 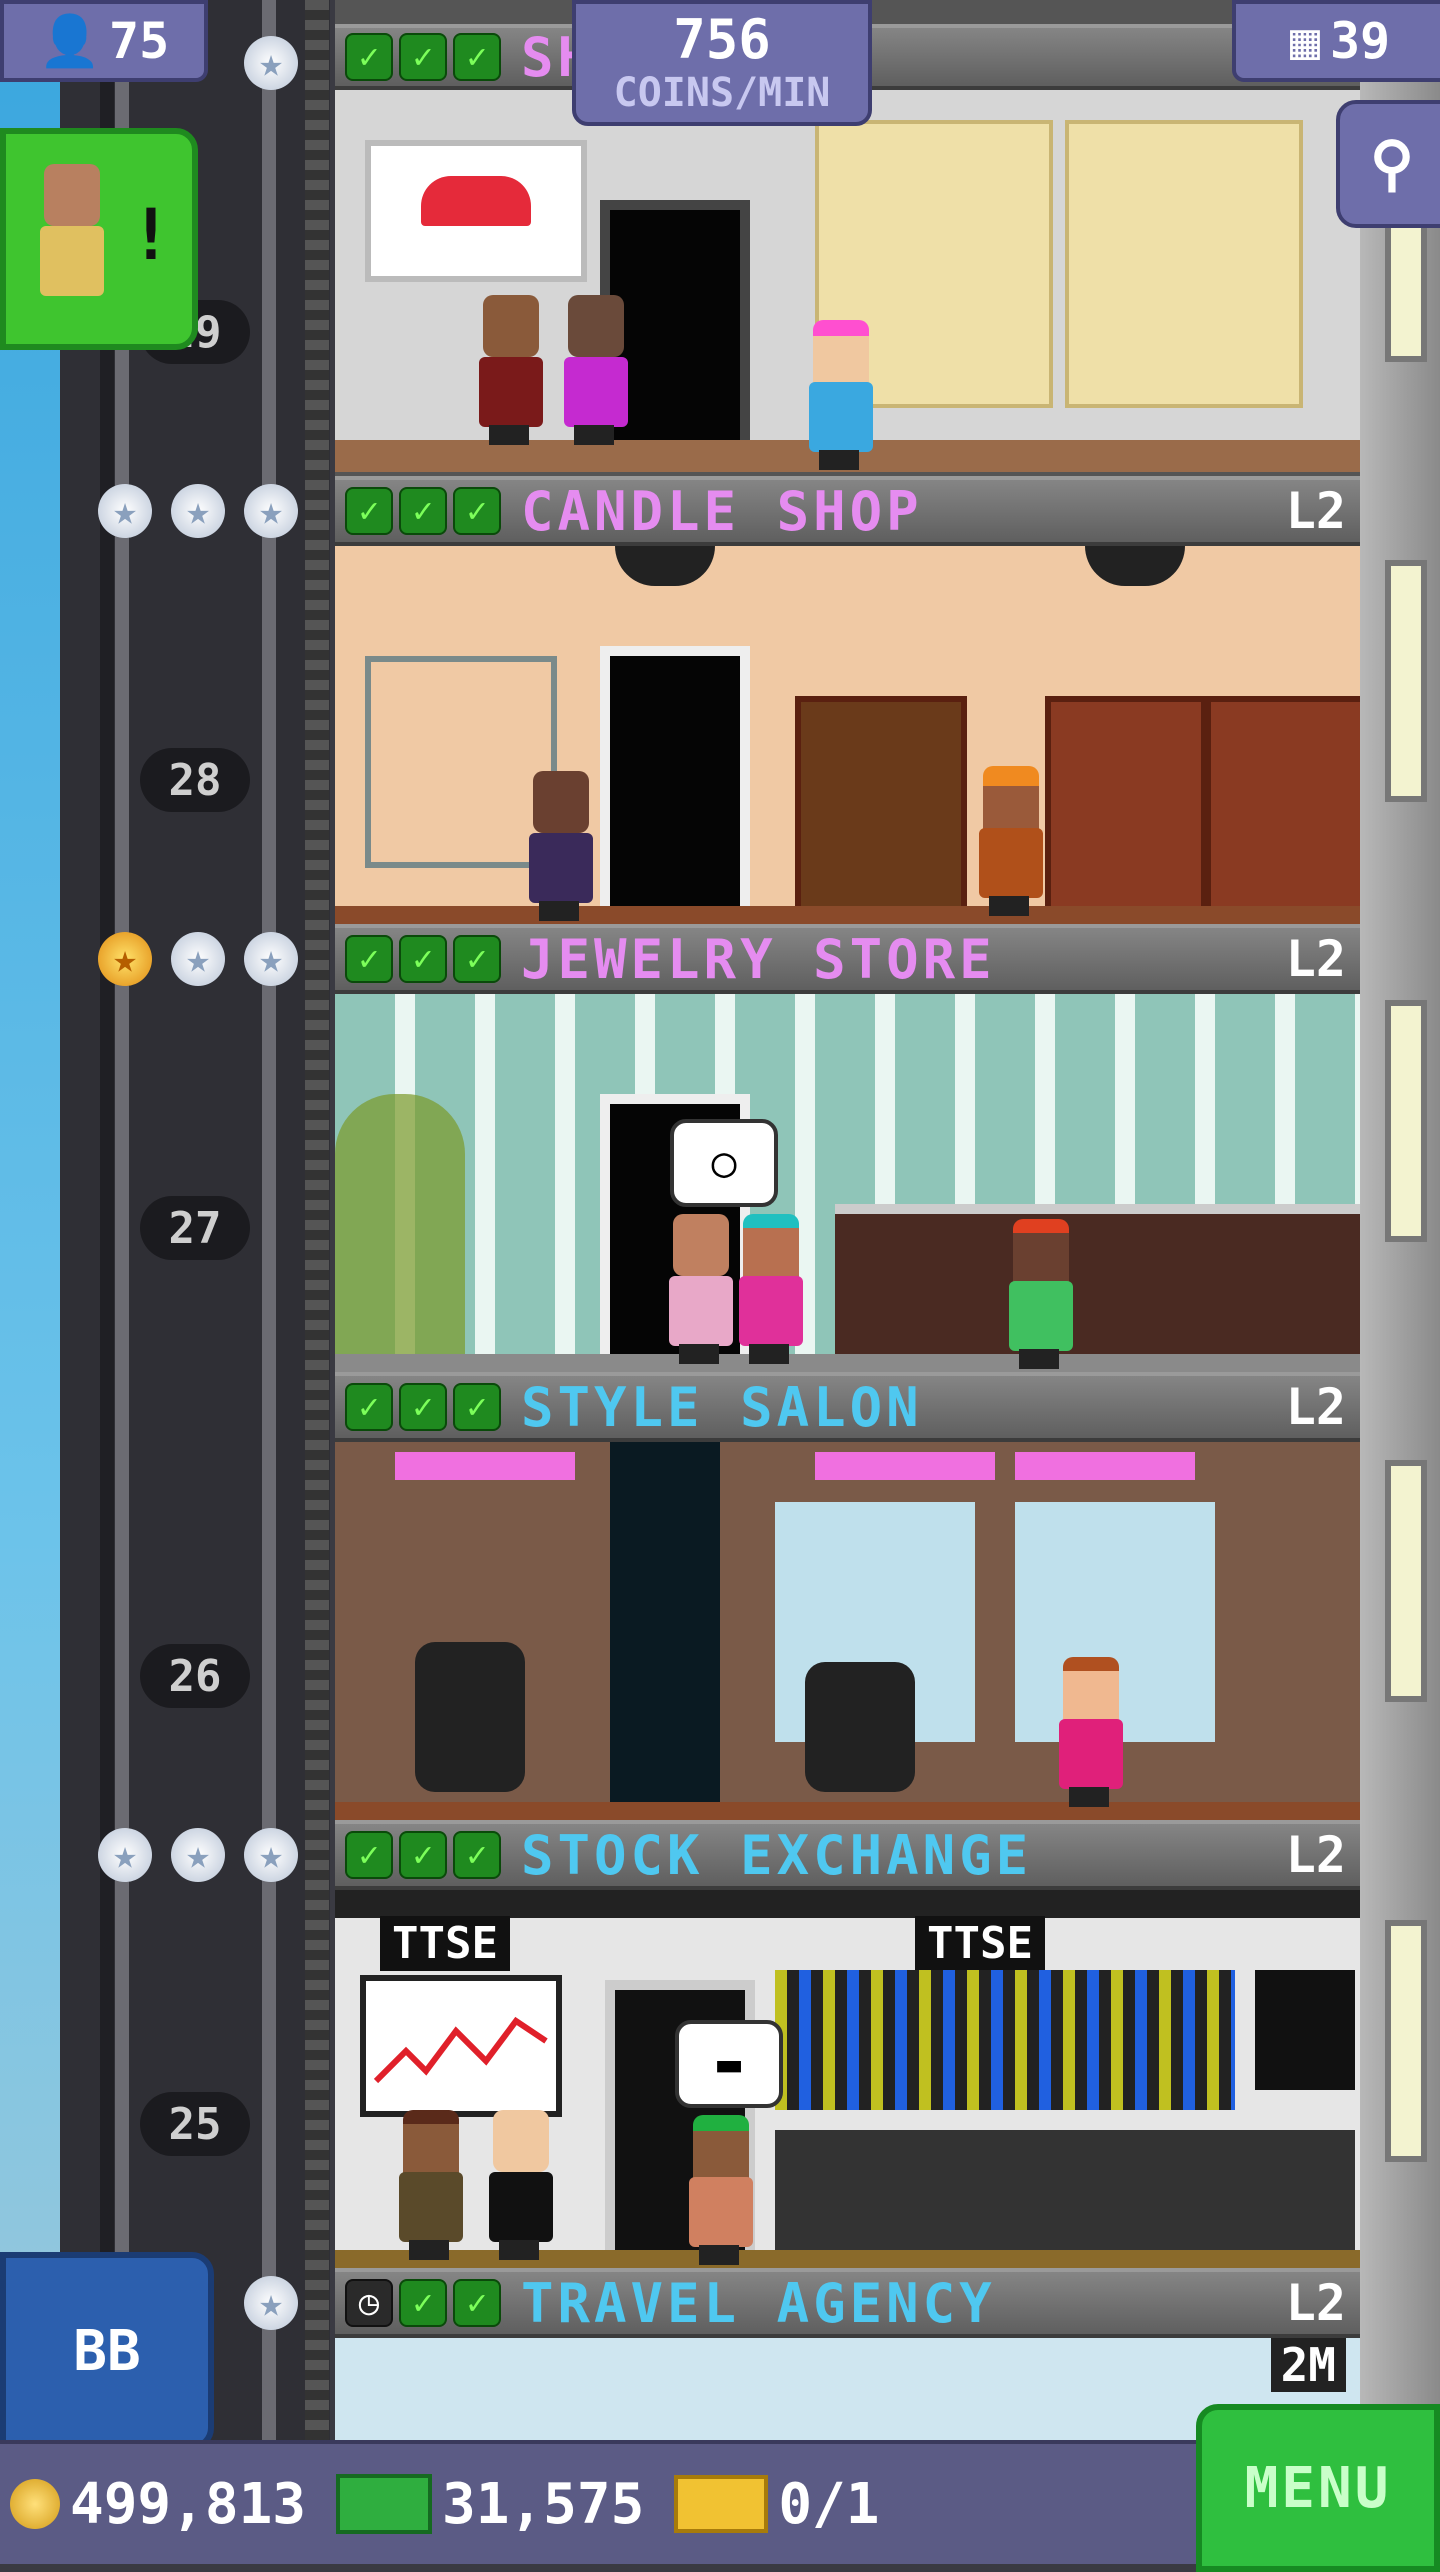 What do you see at coordinates (847, 1637) in the screenshot?
I see `room-style-salon` at bounding box center [847, 1637].